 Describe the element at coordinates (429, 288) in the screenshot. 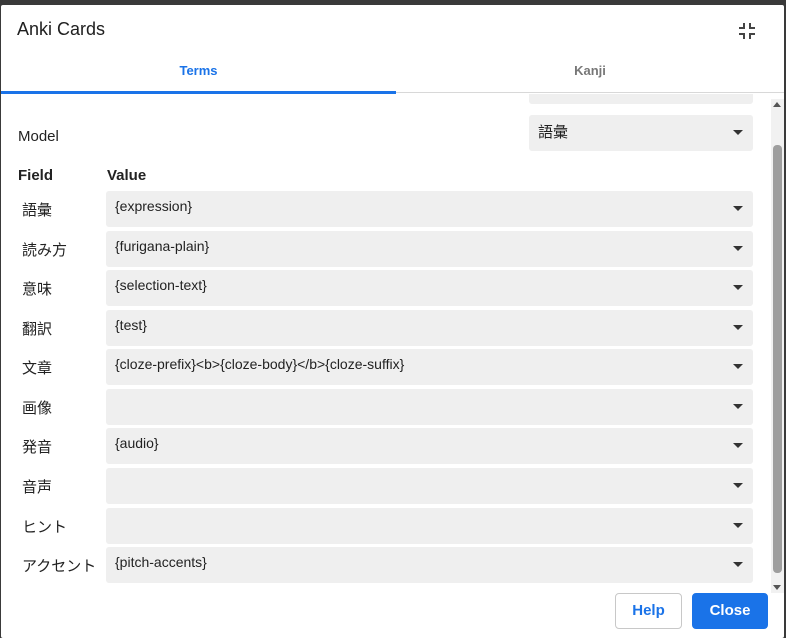

I see `field-value-select: {selection-text}` at that location.